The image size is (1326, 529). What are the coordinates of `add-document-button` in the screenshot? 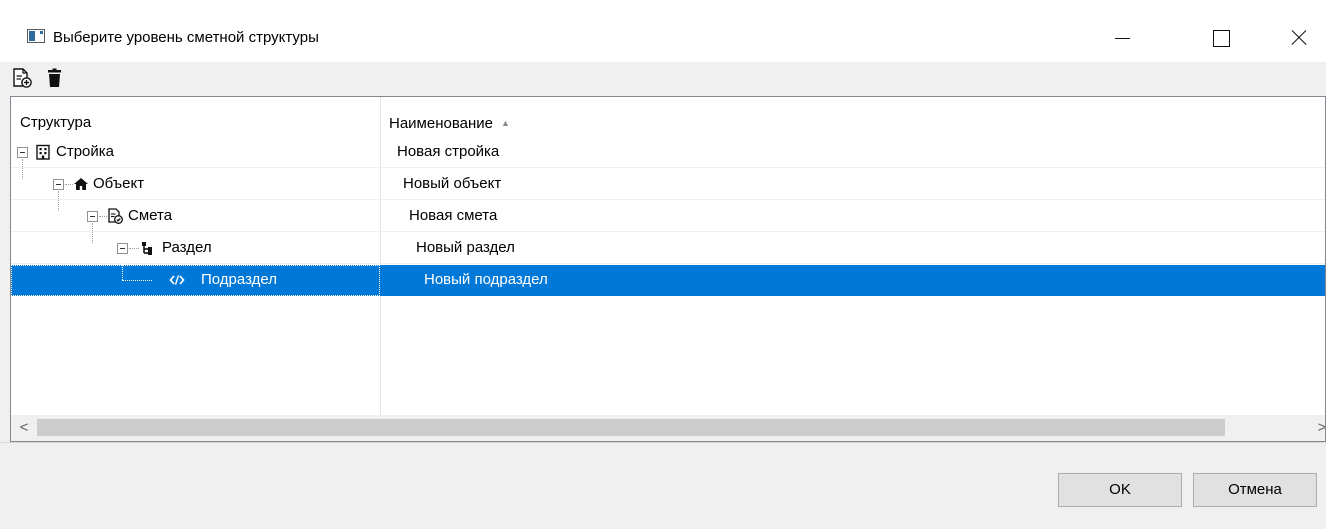 It's located at (22, 78).